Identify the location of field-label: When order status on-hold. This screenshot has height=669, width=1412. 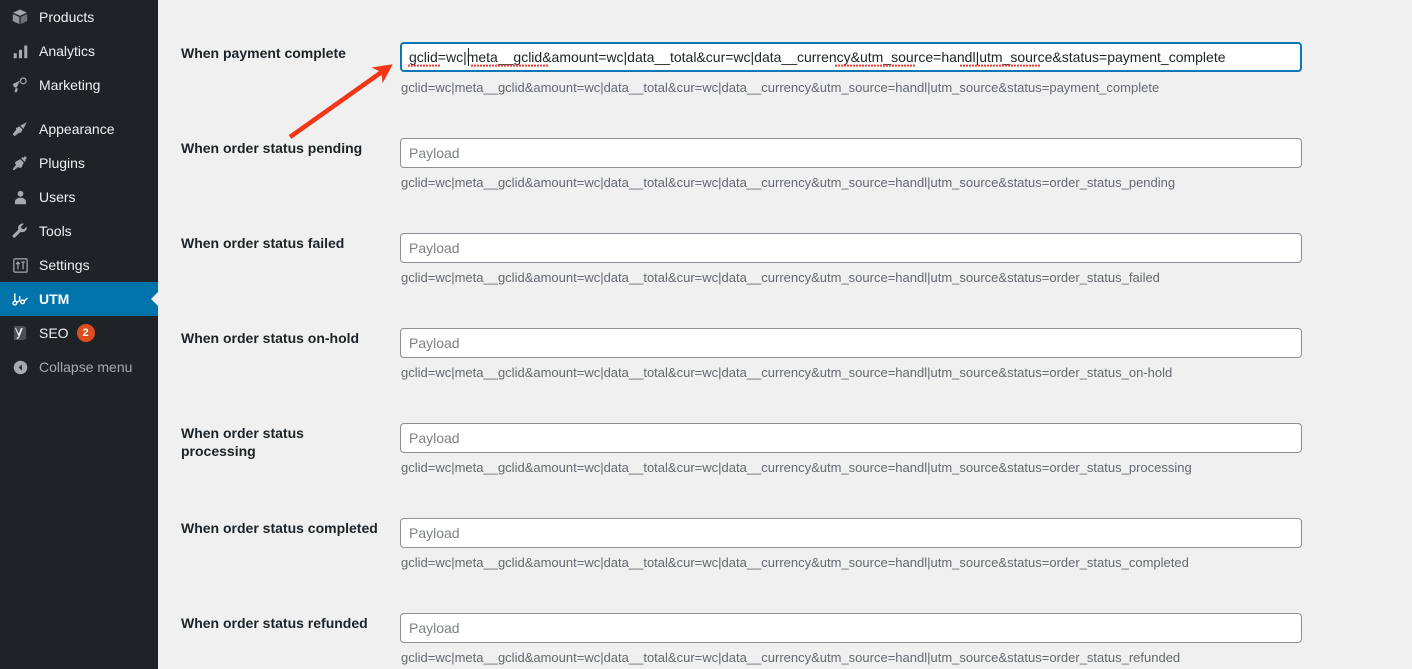
(270, 338).